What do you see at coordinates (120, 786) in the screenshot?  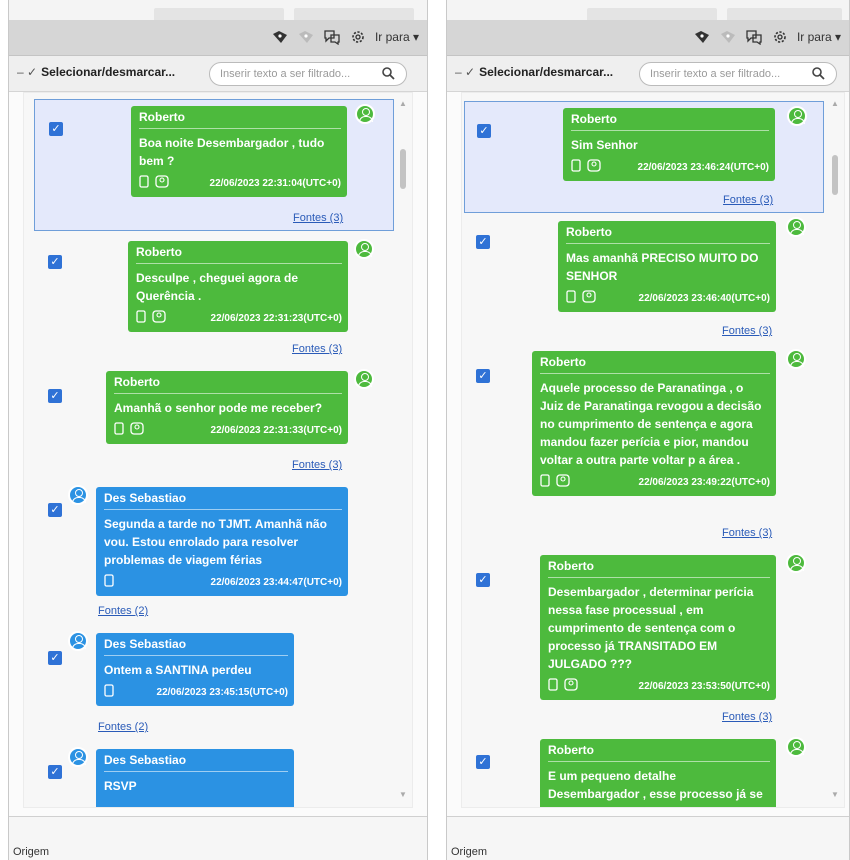 I see `message-text: RSVP` at bounding box center [120, 786].